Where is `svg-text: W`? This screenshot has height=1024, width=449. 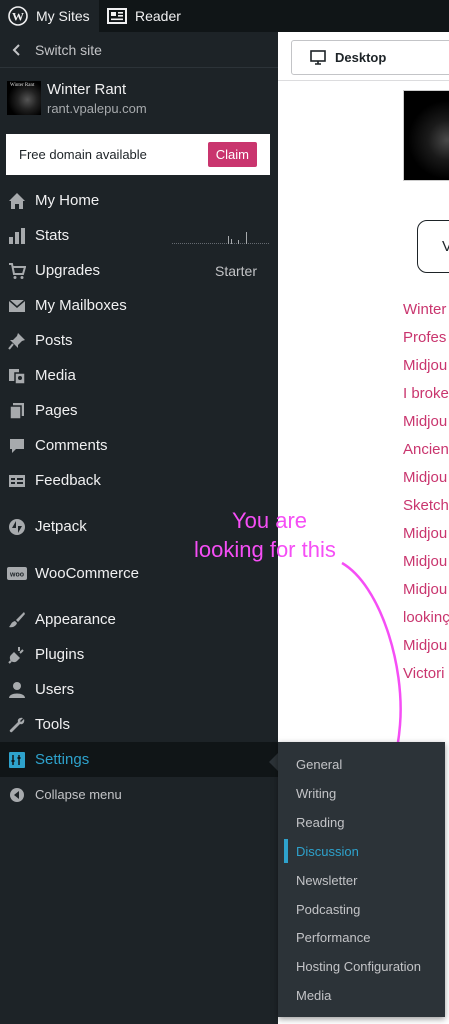
svg-text: W is located at coordinates (18, 17).